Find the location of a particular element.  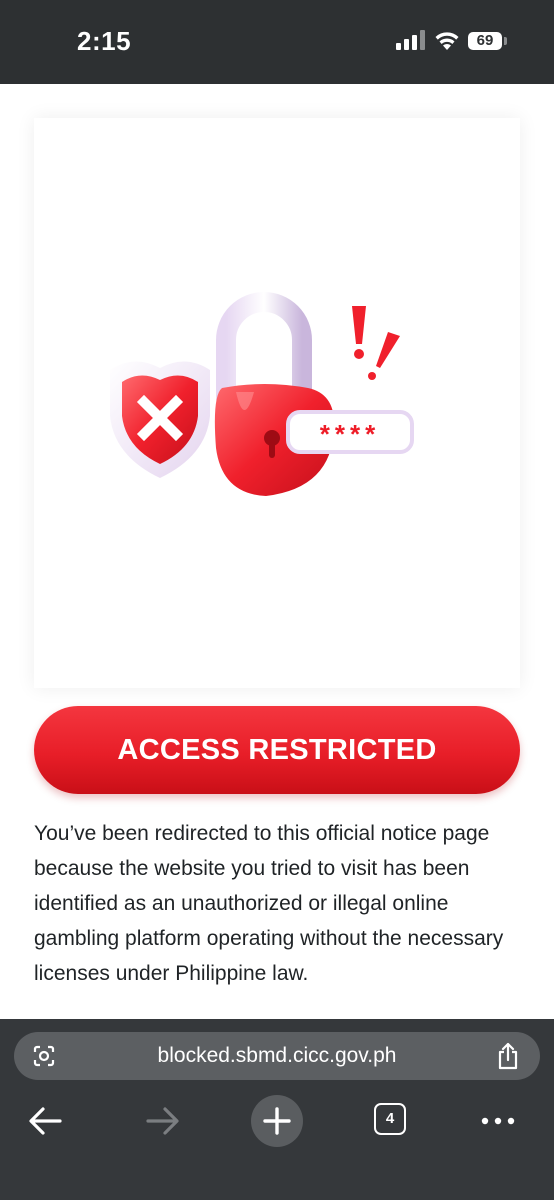

status-bar: 2:15 69 is located at coordinates (277, 42).